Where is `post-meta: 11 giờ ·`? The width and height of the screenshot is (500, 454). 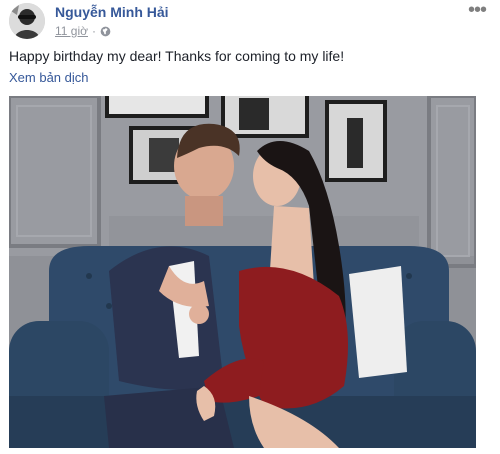 post-meta: 11 giờ · is located at coordinates (83, 31).